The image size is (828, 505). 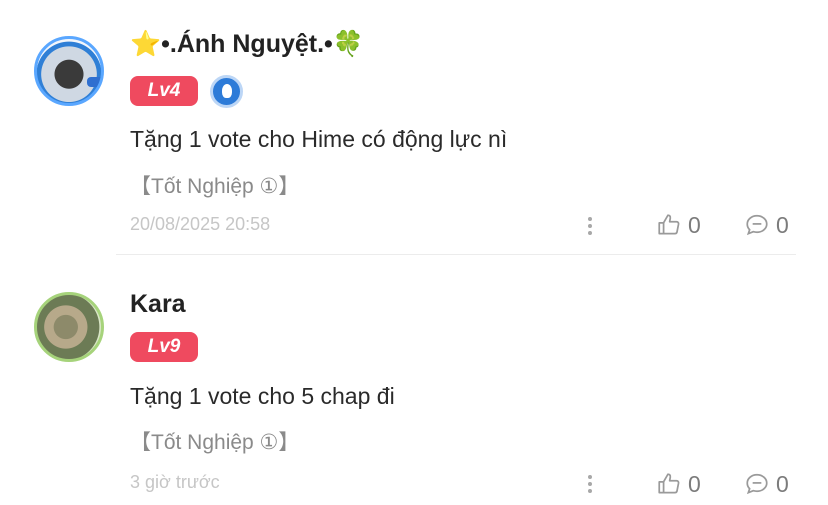 What do you see at coordinates (226, 91) in the screenshot?
I see `medal-icon` at bounding box center [226, 91].